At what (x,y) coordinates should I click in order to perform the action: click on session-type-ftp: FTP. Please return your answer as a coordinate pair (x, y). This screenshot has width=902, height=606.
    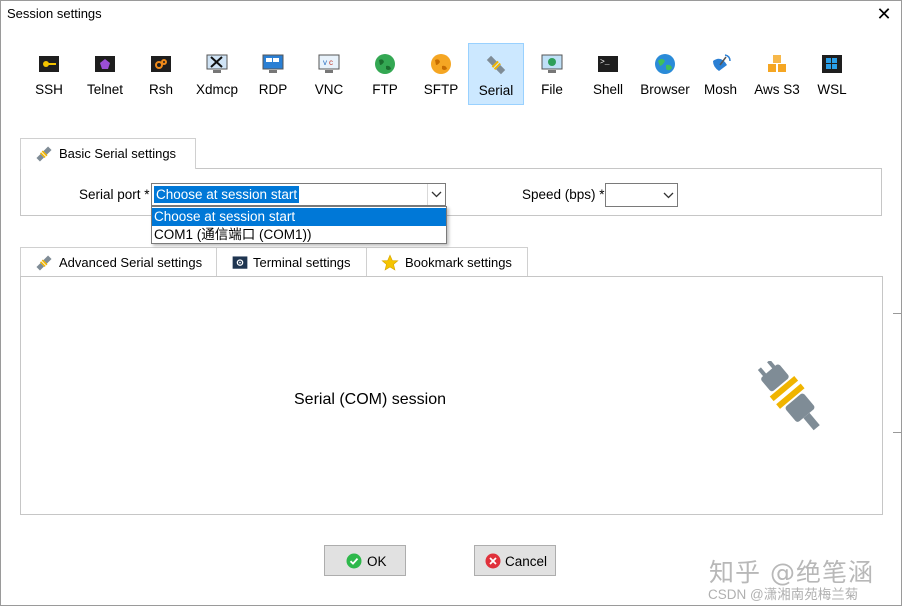
    Looking at the image, I should click on (385, 74).